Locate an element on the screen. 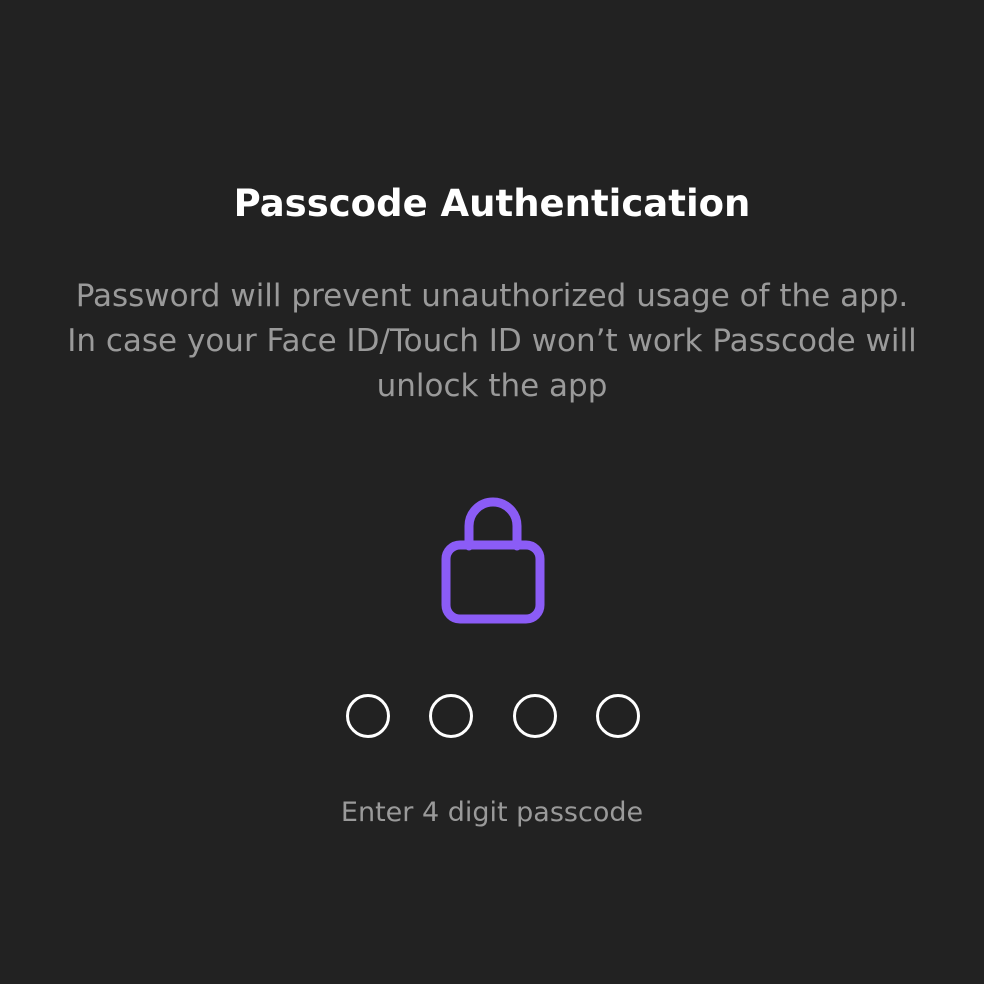 The image size is (984, 984). passcode-hint: Enter 4 digit passcode is located at coordinates (492, 812).